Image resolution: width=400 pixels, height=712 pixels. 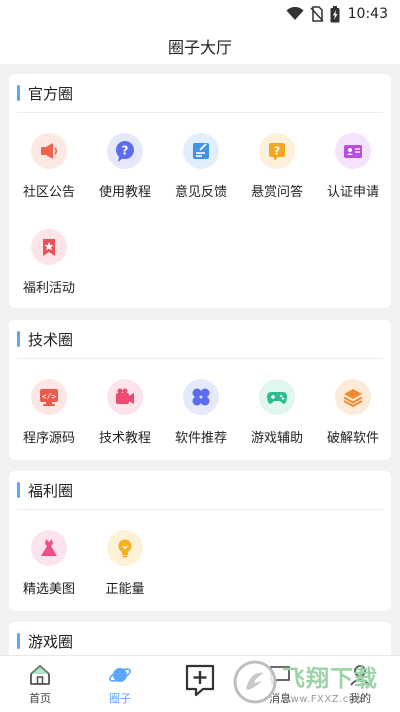 What do you see at coordinates (48, 192) in the screenshot?
I see `item-label: 社区公告` at bounding box center [48, 192].